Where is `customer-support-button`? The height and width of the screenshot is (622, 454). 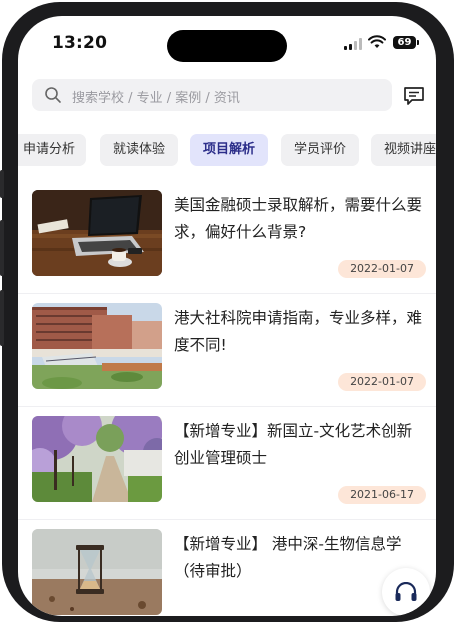 customer-support-button is located at coordinates (406, 592).